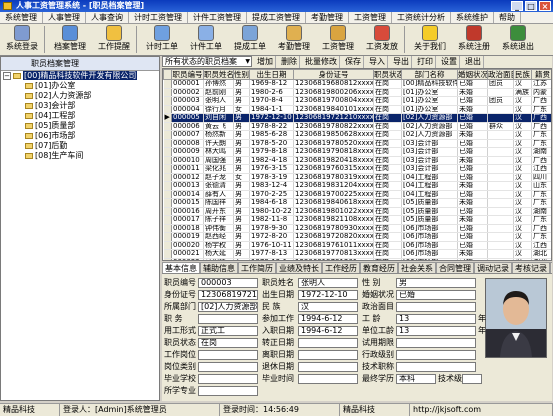 Image resolution: width=553 pixels, height=416 pixels. What do you see at coordinates (416, 379) in the screenshot?
I see `edu-field: 本科` at bounding box center [416, 379].